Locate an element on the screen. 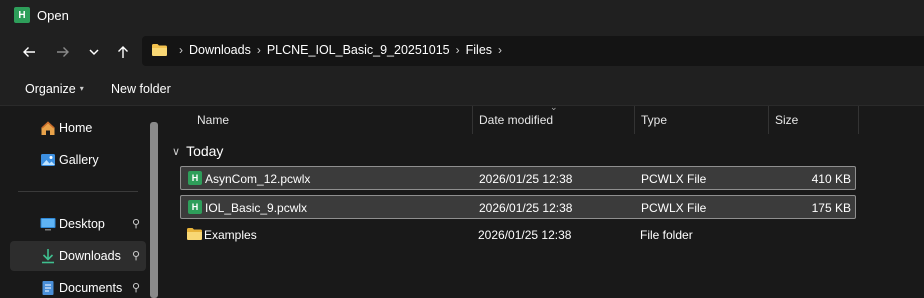 The height and width of the screenshot is (298, 924). gallery-icon is located at coordinates (48, 160).